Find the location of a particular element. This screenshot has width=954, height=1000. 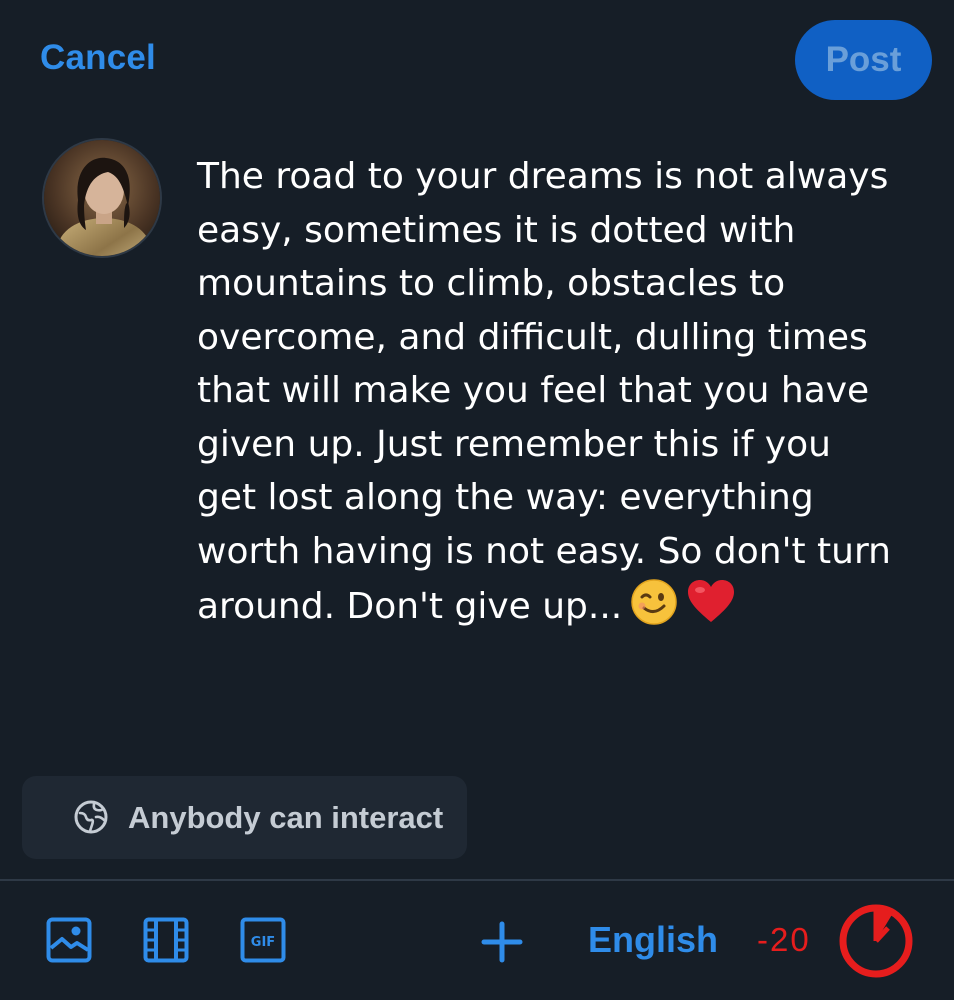

character-count: -20 is located at coordinates (784, 939).